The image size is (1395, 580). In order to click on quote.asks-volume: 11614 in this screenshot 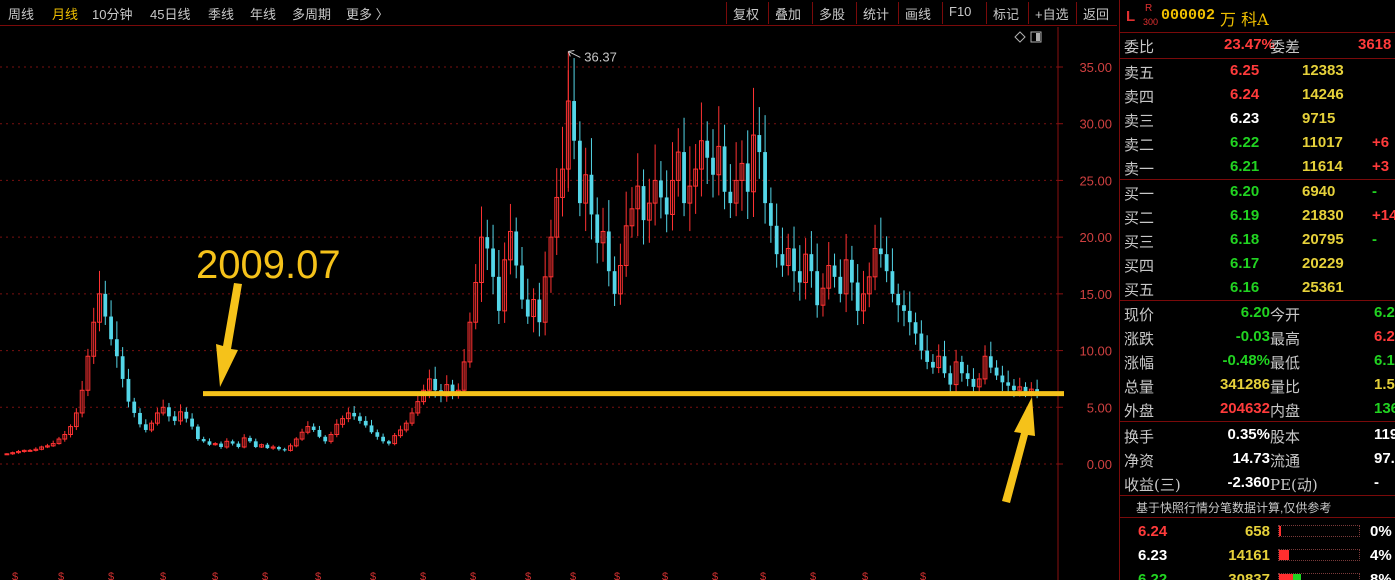, I will do `click(1322, 166)`.